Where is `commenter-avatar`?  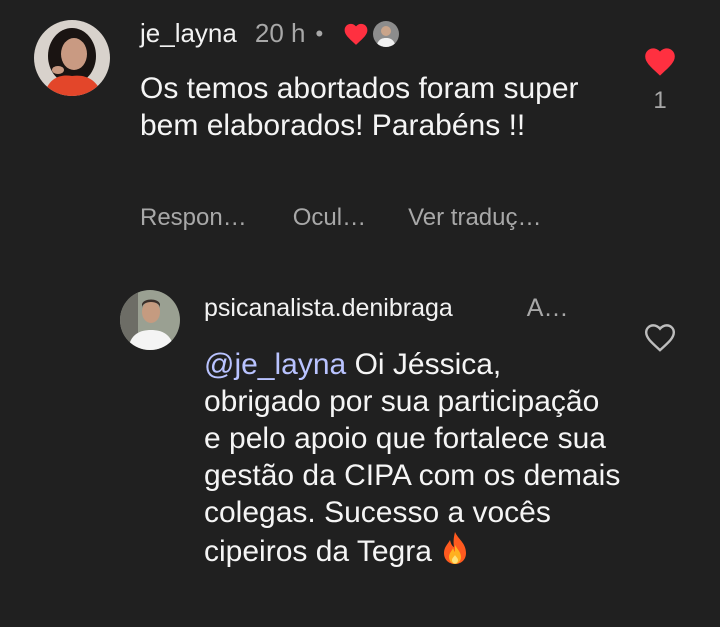 commenter-avatar is located at coordinates (72, 58).